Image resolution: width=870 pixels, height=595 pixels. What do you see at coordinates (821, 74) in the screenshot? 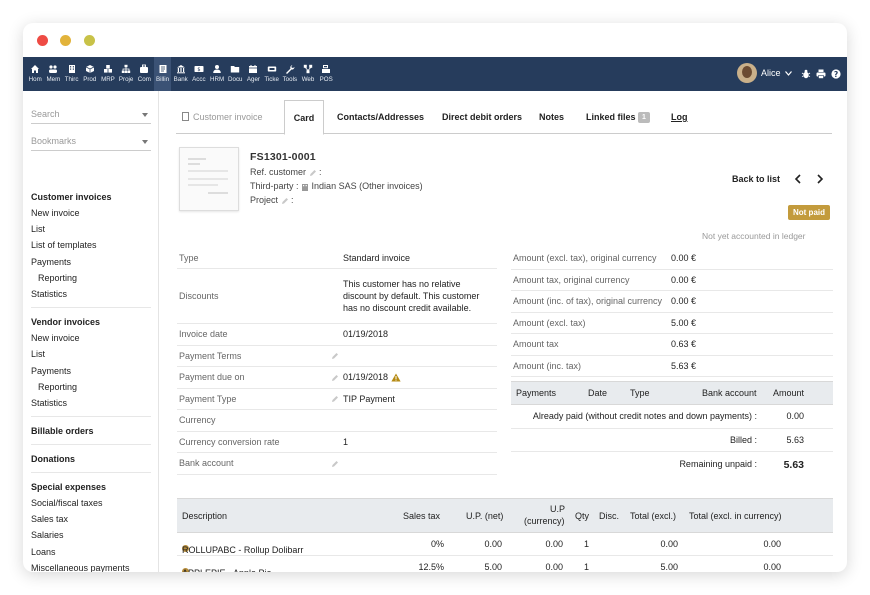
I see `print-icon` at bounding box center [821, 74].